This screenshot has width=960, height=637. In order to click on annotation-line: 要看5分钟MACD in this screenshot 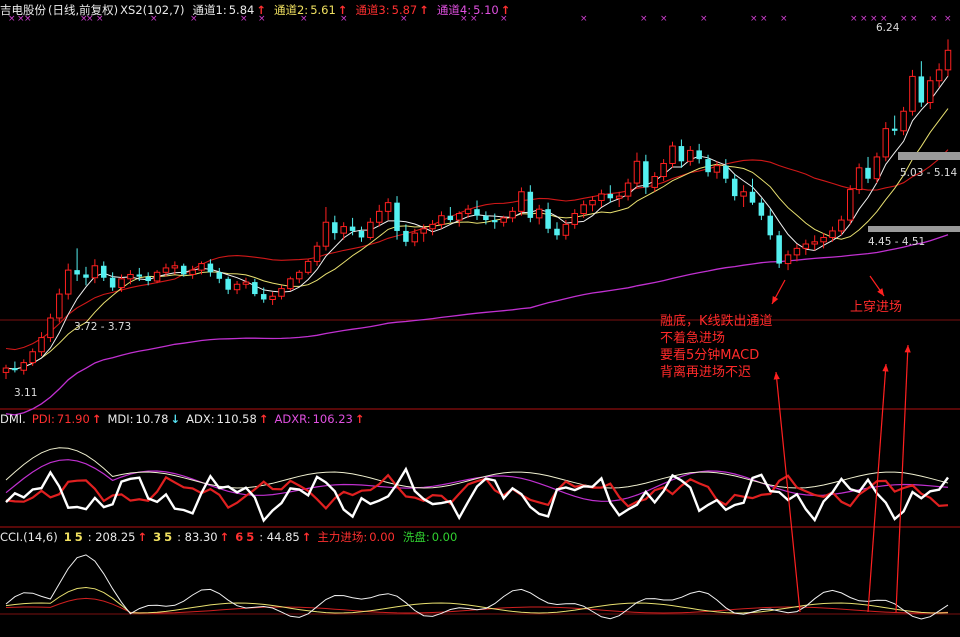, I will do `click(710, 355)`.